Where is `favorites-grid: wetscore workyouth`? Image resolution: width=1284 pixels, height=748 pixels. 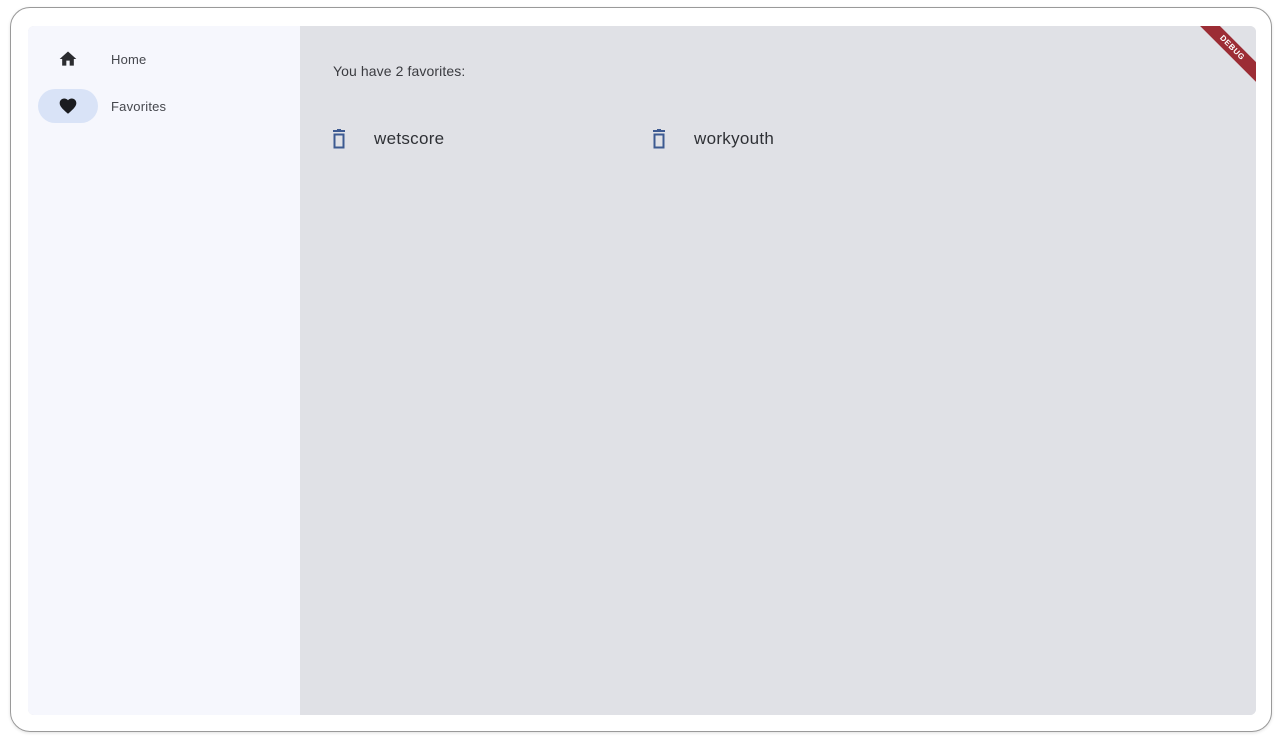
favorites-grid: wetscore workyouth is located at coordinates (648, 139).